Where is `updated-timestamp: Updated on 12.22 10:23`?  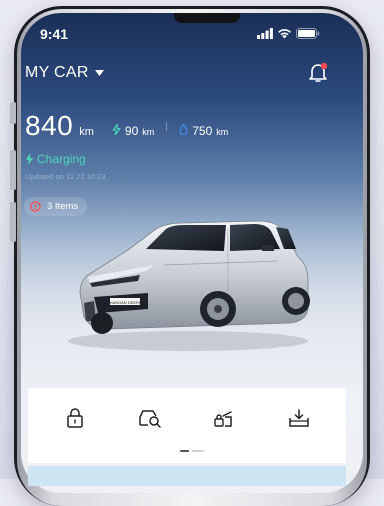
updated-timestamp: Updated on 12.22 10:23 is located at coordinates (65, 176).